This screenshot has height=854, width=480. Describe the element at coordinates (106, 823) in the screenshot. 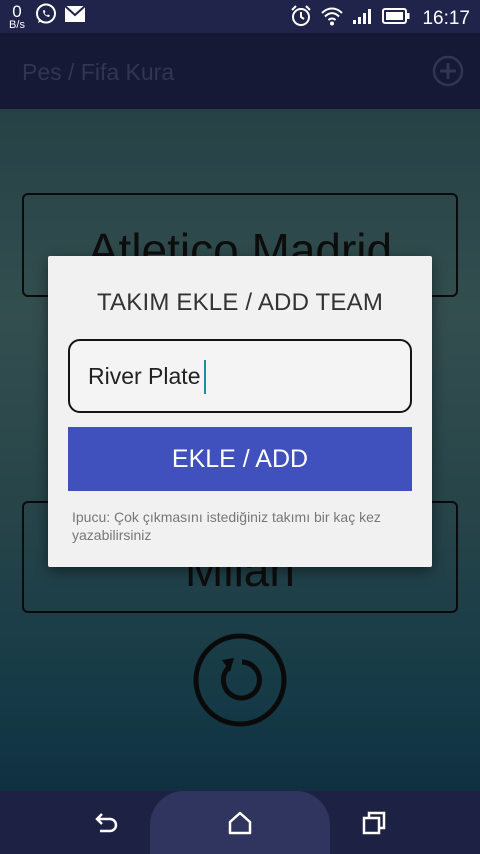

I see `back-icon` at that location.